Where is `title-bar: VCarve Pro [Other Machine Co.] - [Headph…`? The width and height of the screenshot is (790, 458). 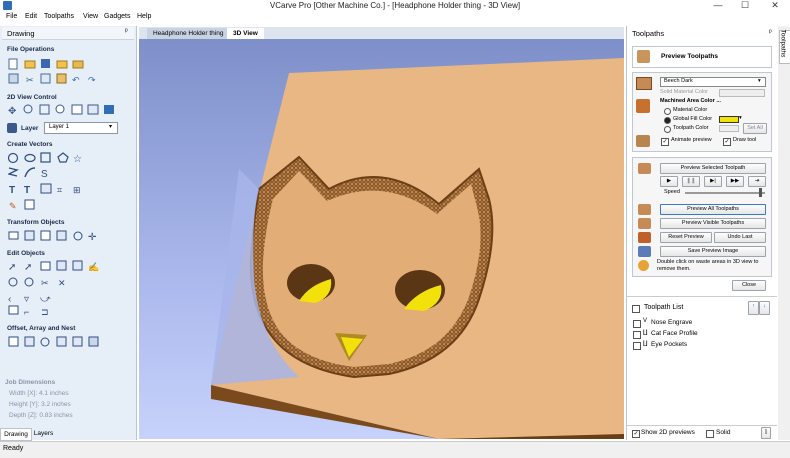
title-bar: VCarve Pro [Other Machine Co.] - [Headph… is located at coordinates (395, 6).